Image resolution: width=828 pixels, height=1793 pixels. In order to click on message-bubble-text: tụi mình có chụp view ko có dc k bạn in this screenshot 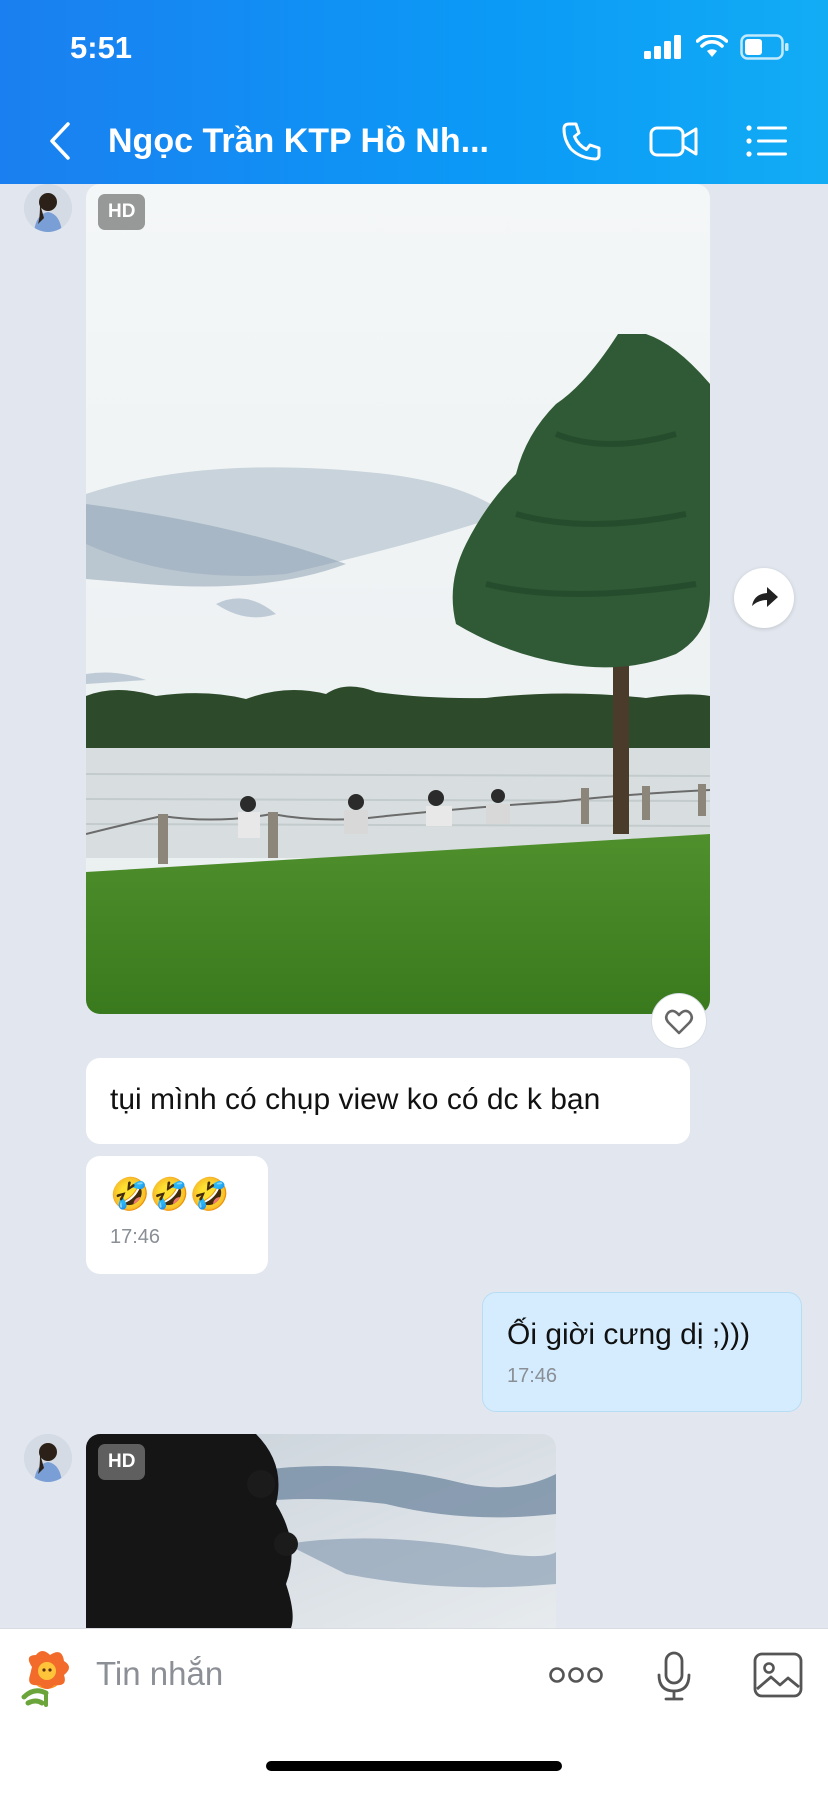, I will do `click(388, 1101)`.